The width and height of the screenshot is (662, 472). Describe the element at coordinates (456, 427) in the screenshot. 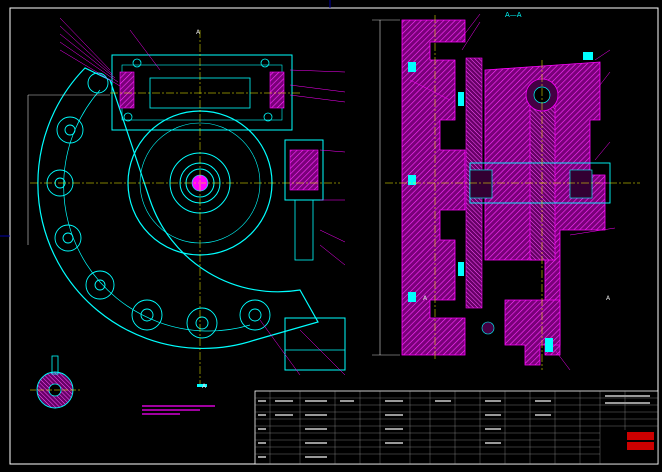

I see `title-block` at that location.